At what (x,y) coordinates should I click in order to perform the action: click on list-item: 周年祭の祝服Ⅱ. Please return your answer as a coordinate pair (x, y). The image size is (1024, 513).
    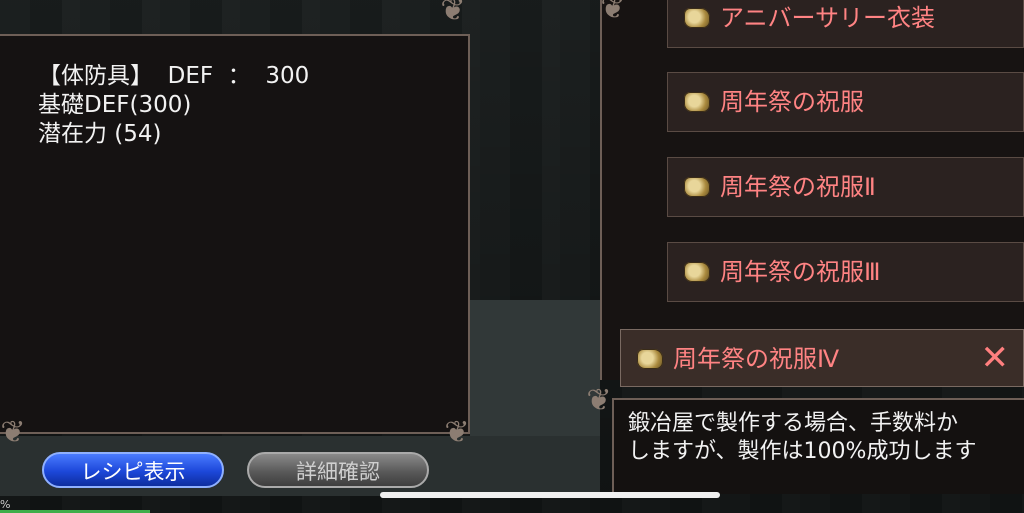
    Looking at the image, I should click on (845, 187).